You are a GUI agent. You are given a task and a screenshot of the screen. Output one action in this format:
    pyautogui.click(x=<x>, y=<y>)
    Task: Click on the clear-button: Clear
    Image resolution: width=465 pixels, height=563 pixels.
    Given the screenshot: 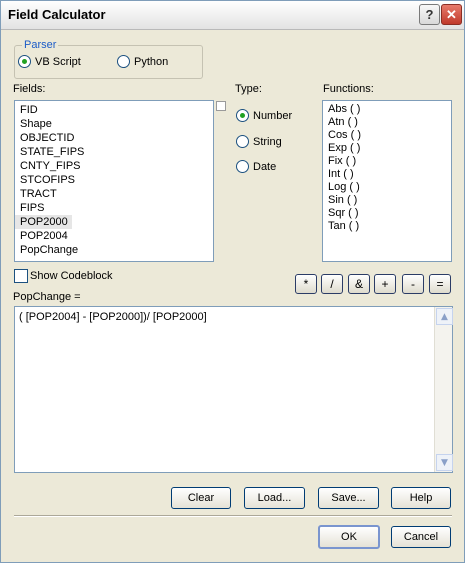 What is the action you would take?
    pyautogui.click(x=201, y=498)
    